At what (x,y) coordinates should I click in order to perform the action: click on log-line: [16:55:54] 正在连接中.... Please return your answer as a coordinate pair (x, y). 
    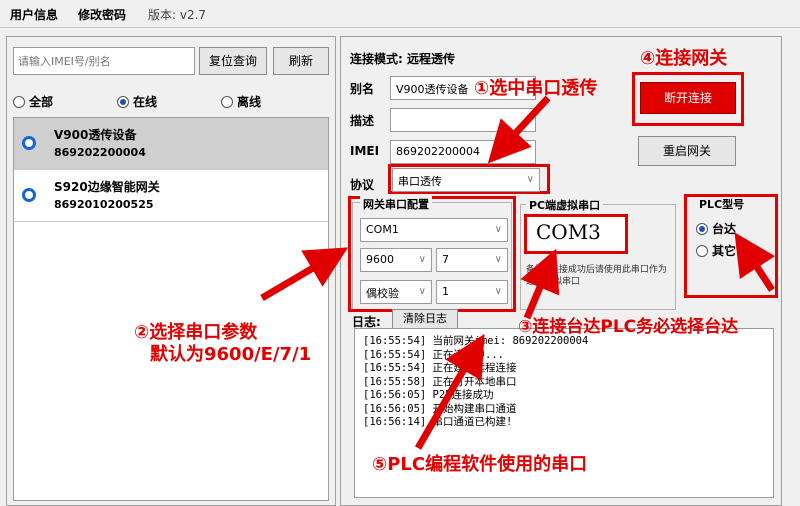
    Looking at the image, I should click on (434, 354).